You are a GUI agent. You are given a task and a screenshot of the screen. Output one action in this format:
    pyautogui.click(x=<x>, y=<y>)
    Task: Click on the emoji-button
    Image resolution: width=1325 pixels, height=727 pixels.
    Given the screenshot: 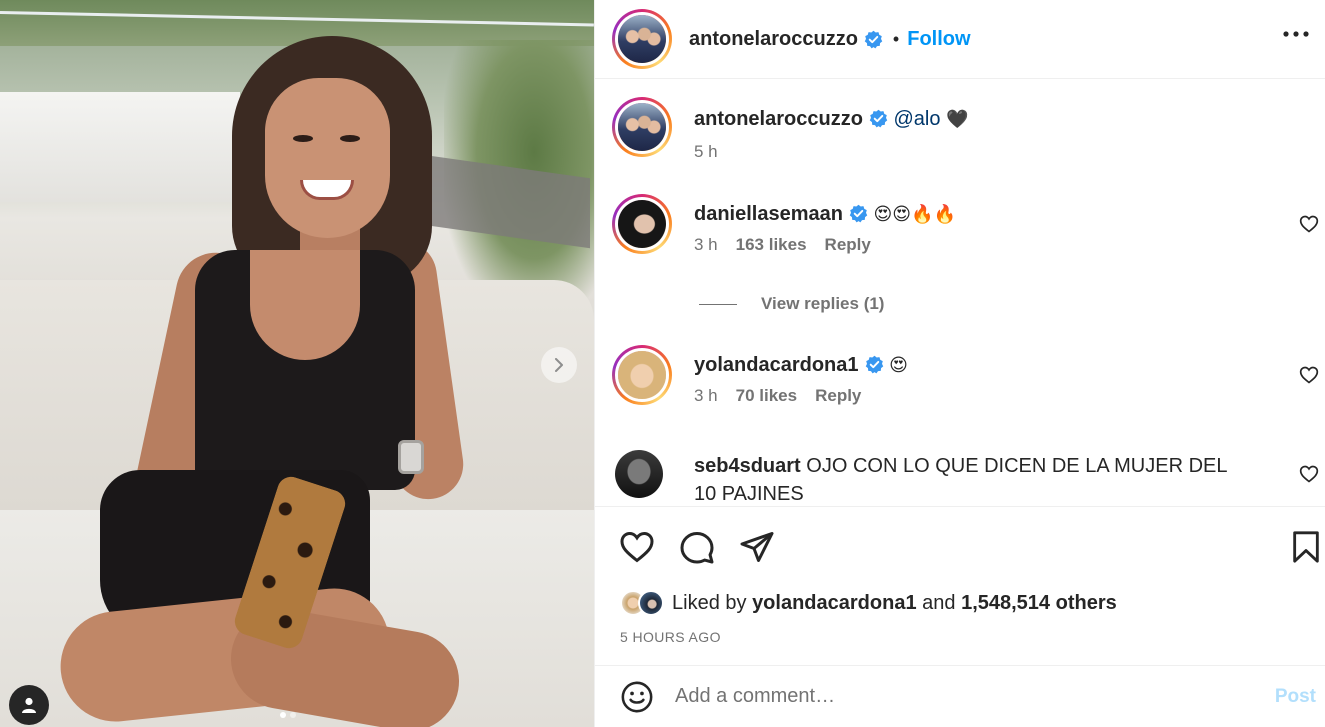 What is the action you would take?
    pyautogui.click(x=637, y=697)
    